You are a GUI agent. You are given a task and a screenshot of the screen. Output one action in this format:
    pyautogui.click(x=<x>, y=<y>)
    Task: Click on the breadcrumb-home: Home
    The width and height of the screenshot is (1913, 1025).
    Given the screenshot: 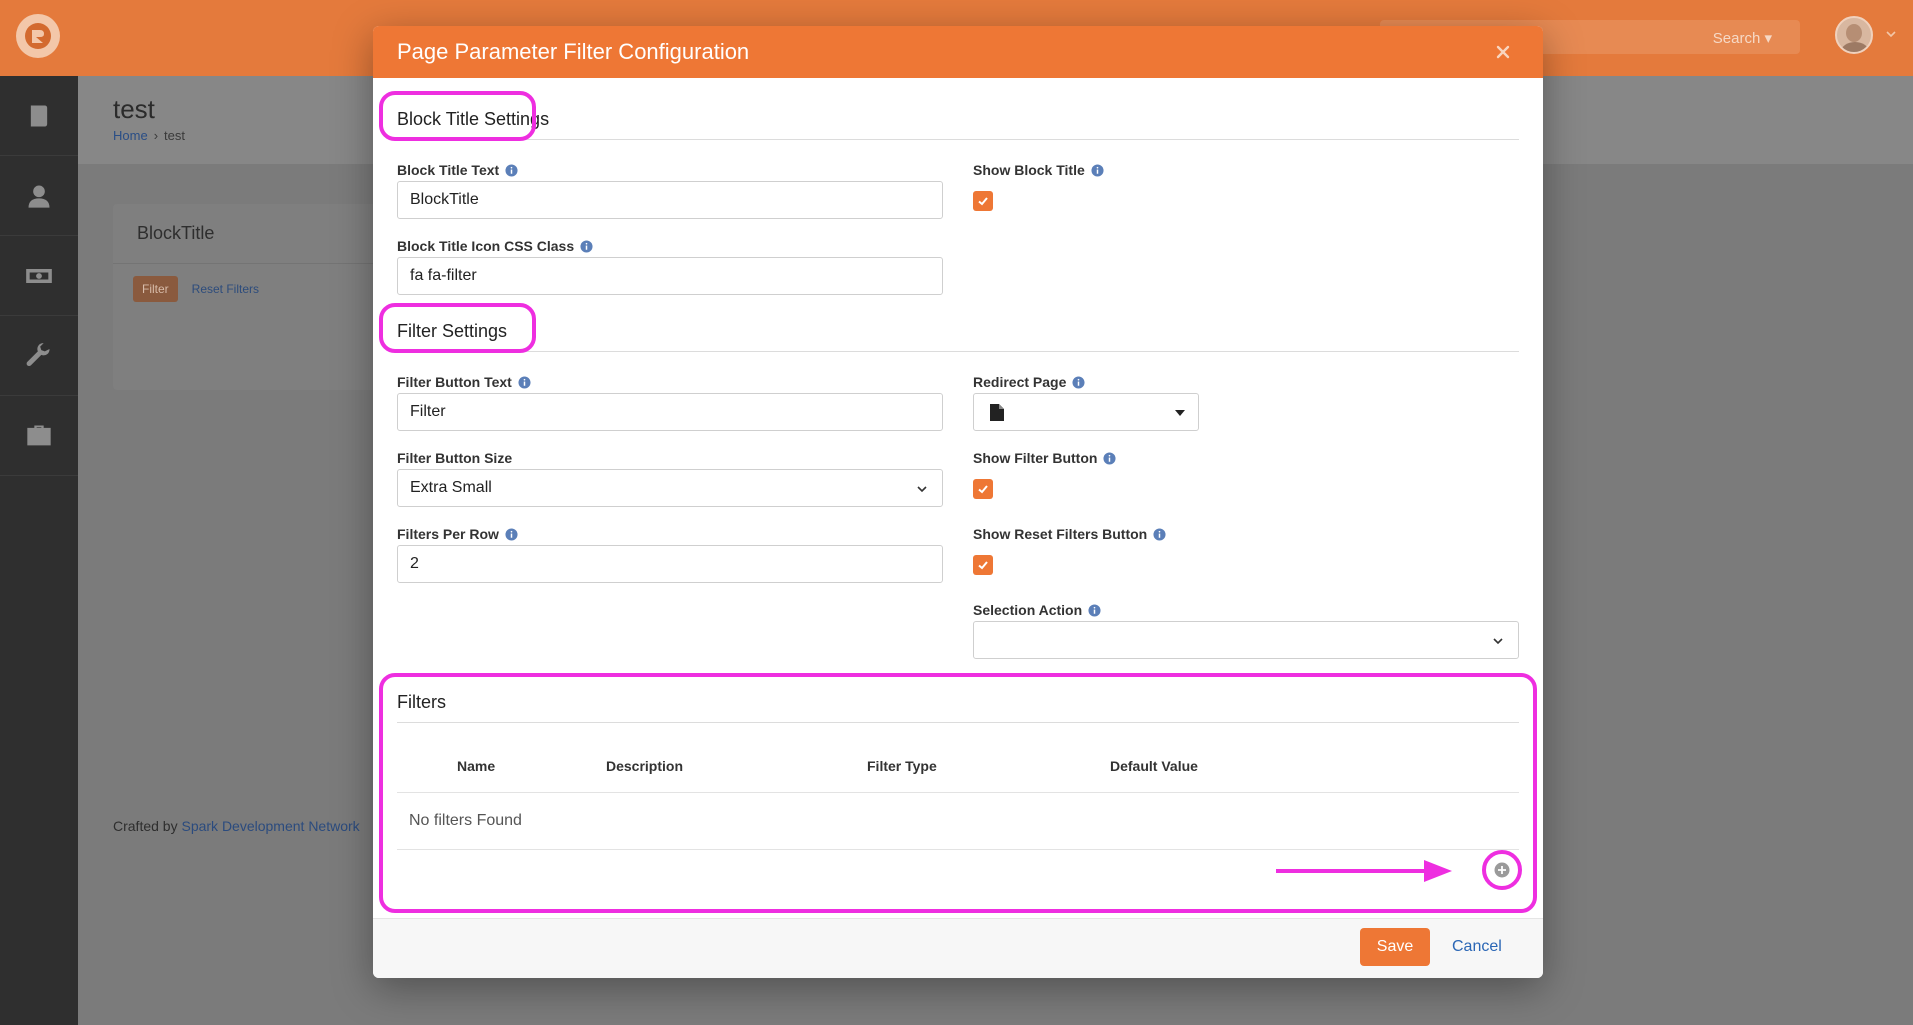 What is the action you would take?
    pyautogui.click(x=130, y=135)
    